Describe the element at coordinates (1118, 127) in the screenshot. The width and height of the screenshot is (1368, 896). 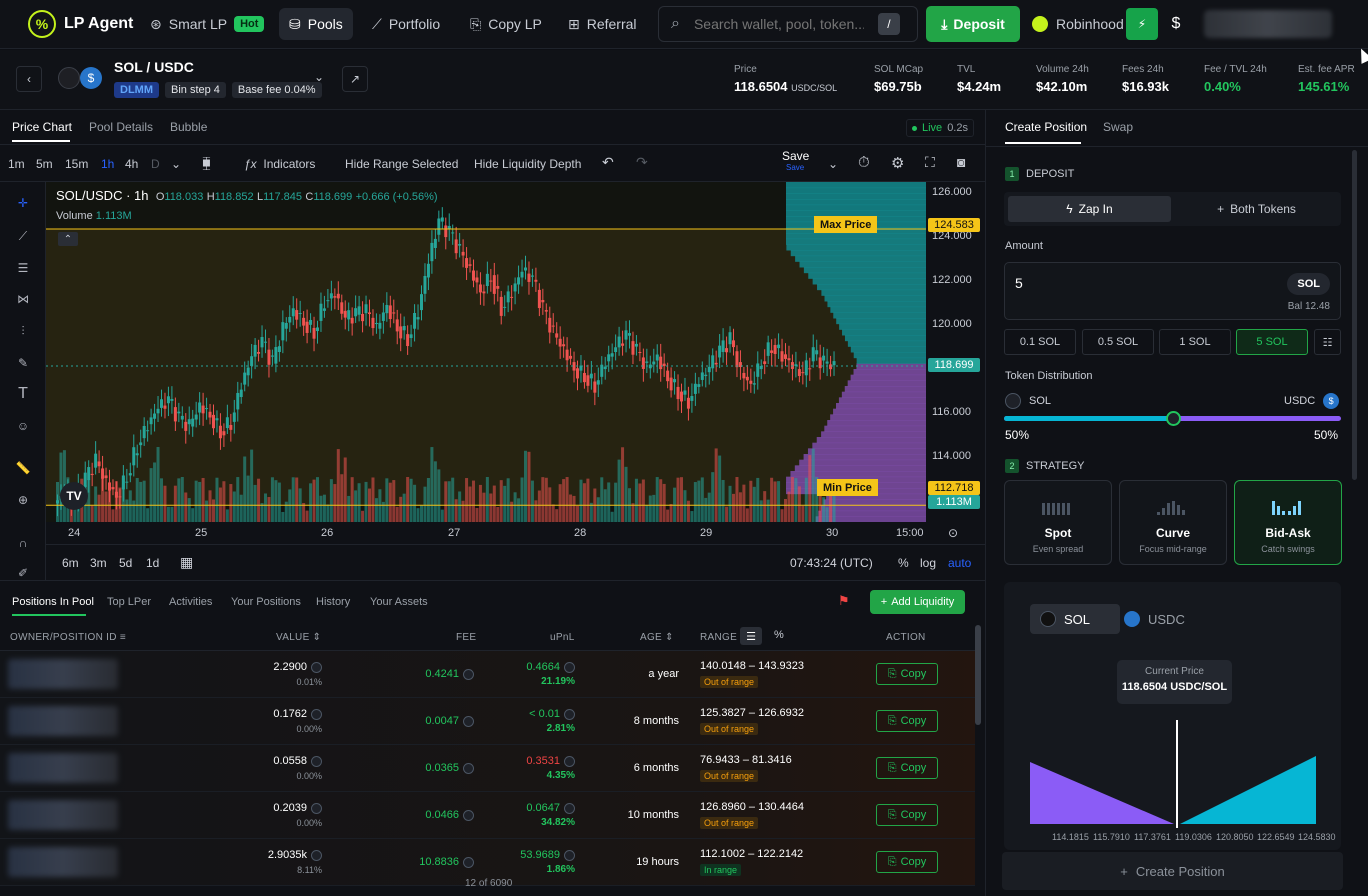
I see `tab-swap: Swap` at that location.